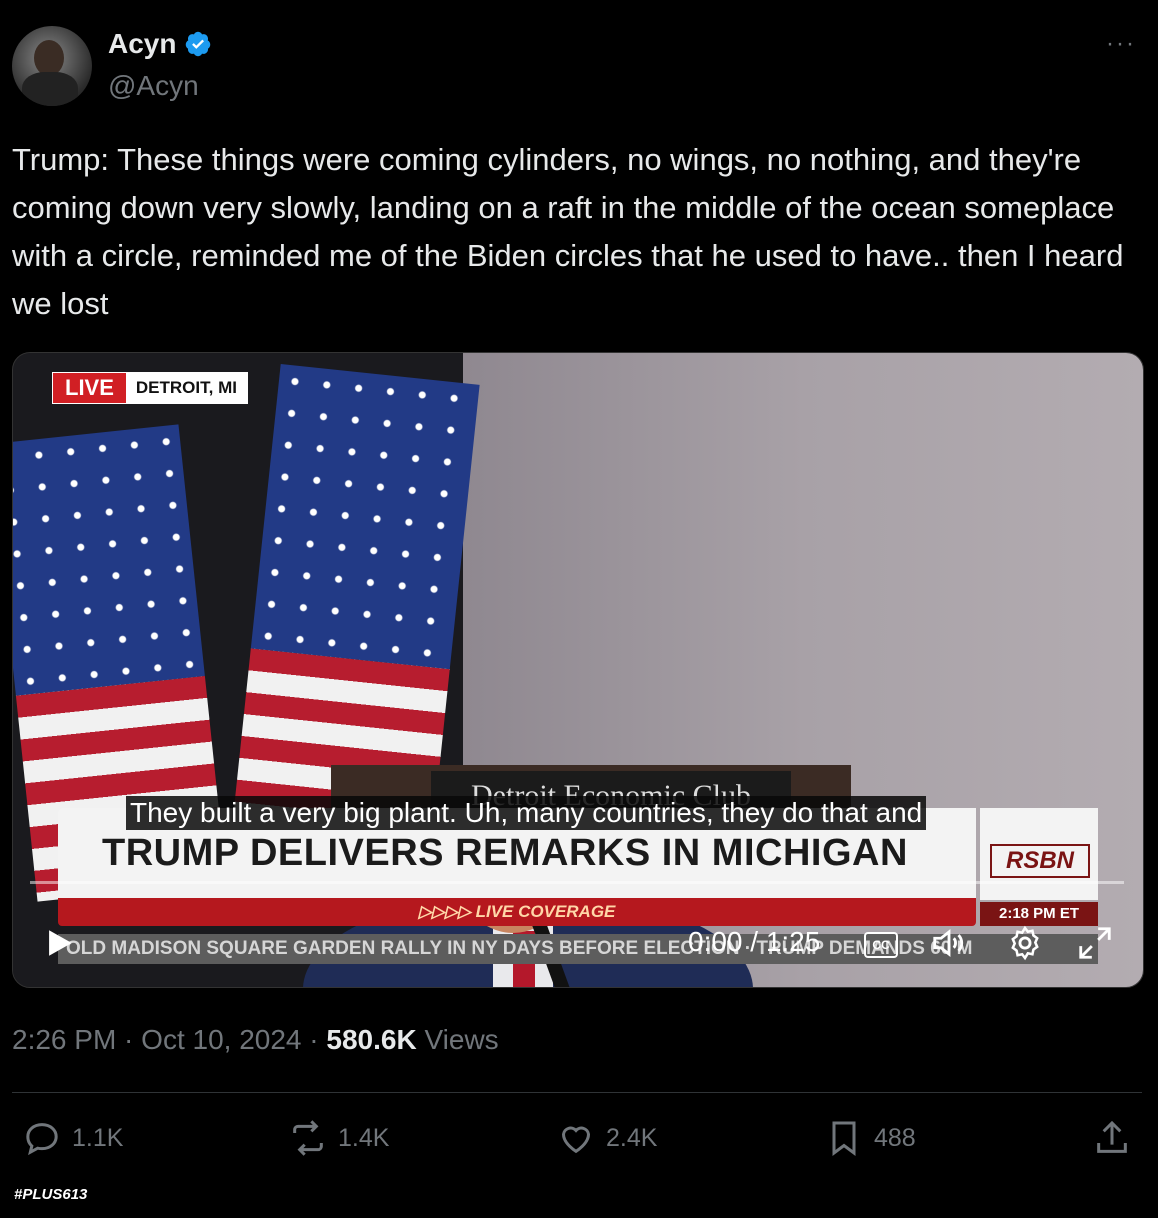  Describe the element at coordinates (142, 44) in the screenshot. I see `author-name: Acyn` at that location.